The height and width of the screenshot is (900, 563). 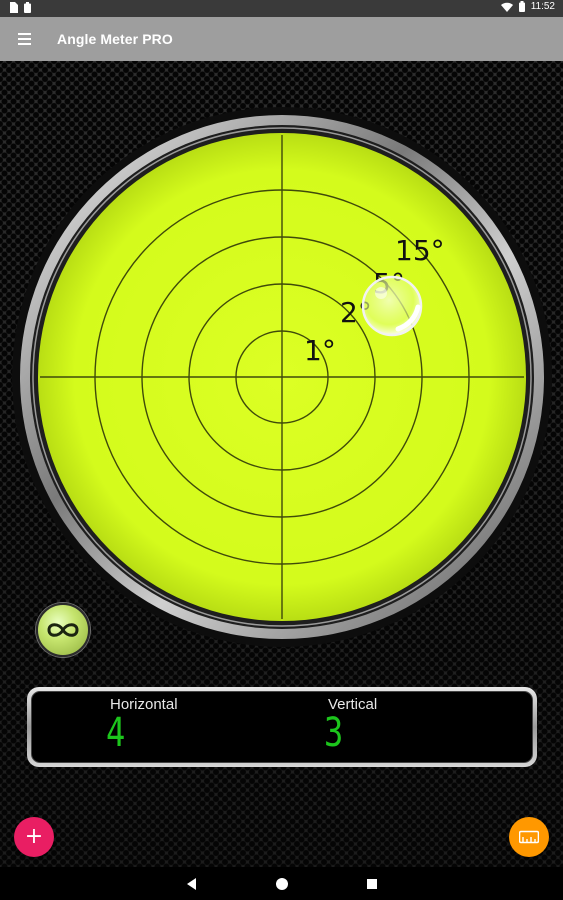 I want to click on ring-label-15: 15°, so click(x=420, y=250).